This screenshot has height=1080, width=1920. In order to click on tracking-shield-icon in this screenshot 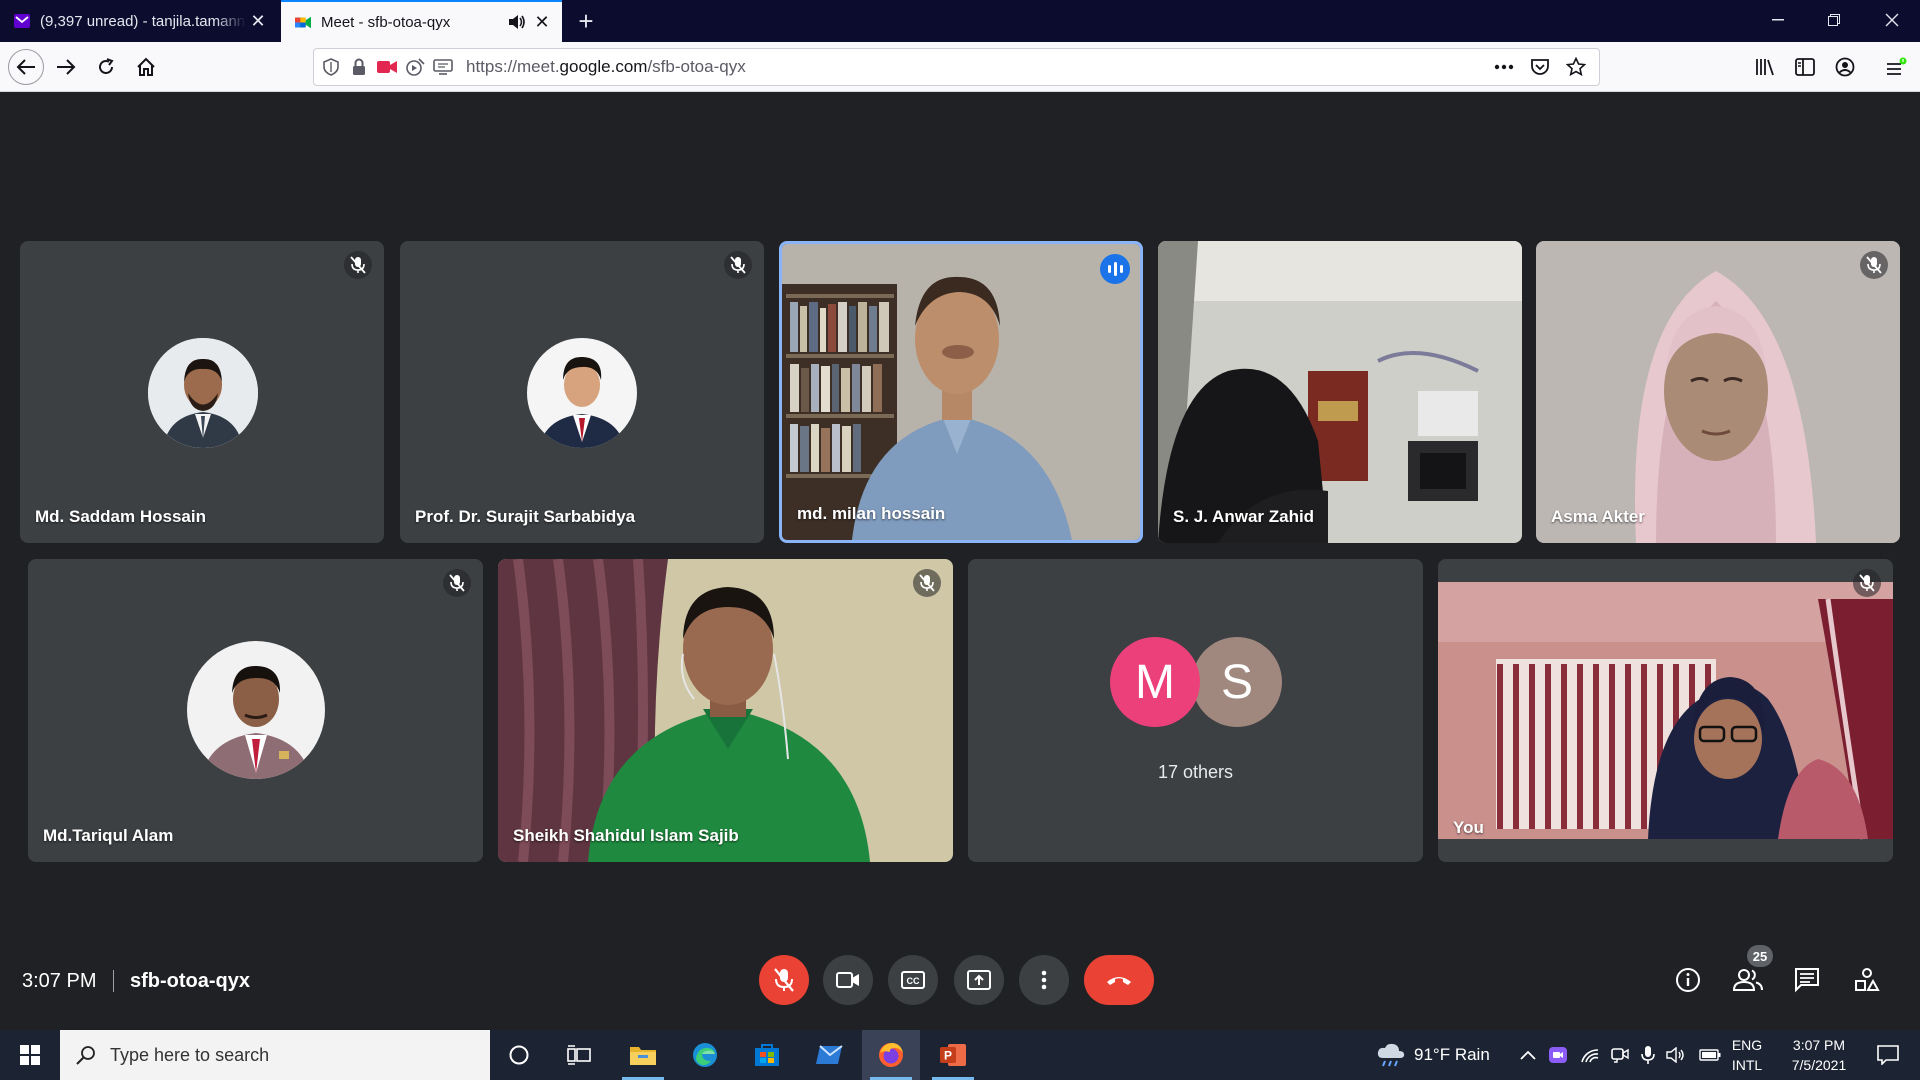, I will do `click(331, 67)`.